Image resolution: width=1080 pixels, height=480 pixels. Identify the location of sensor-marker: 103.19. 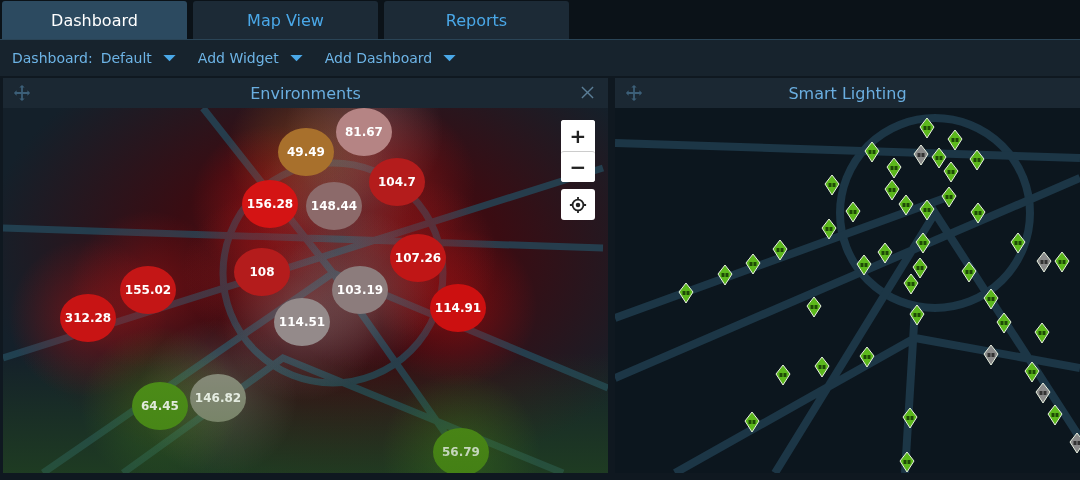
(360, 290).